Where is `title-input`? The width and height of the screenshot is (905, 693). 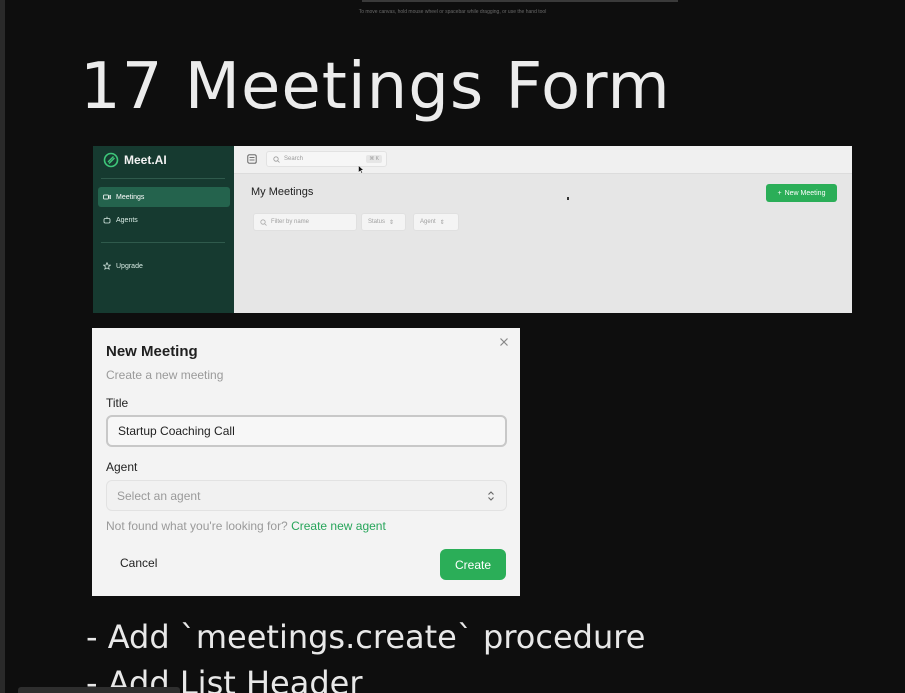 title-input is located at coordinates (306, 431).